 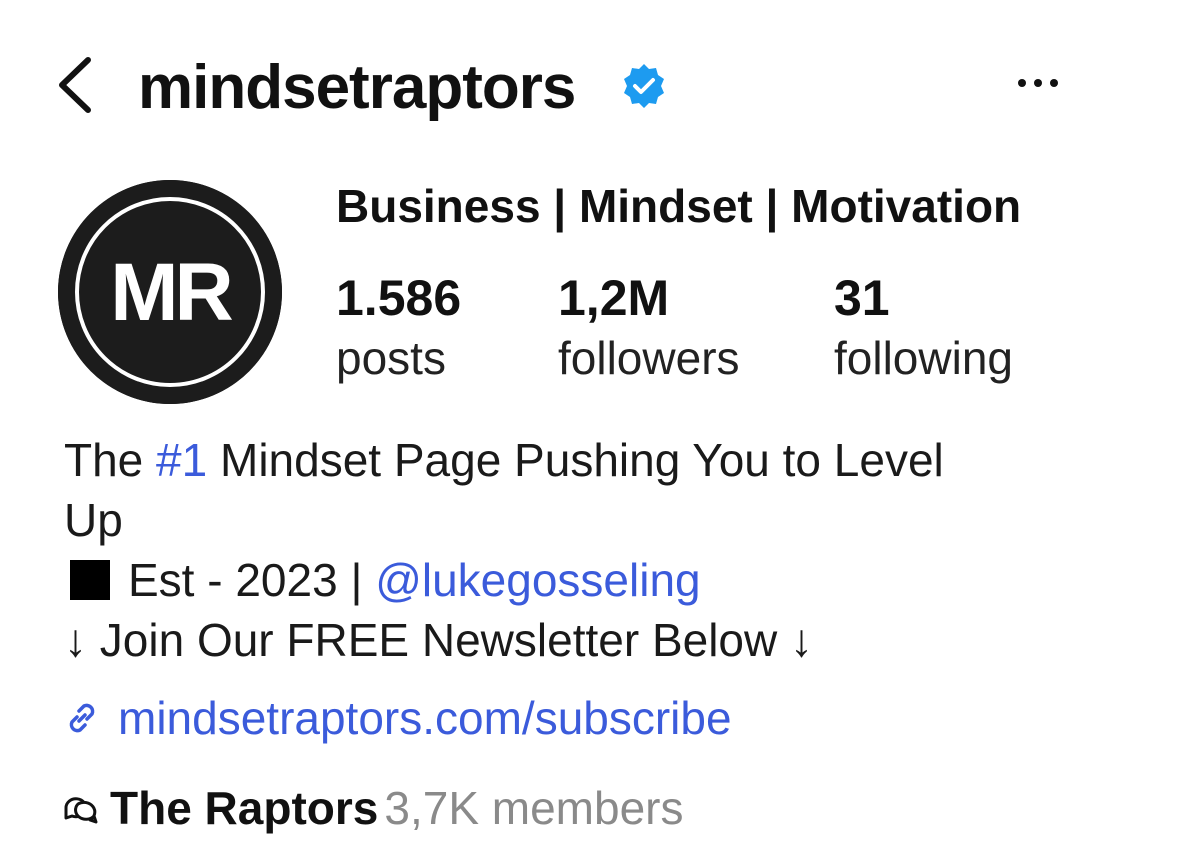 What do you see at coordinates (862, 298) in the screenshot?
I see `following-count: 31` at bounding box center [862, 298].